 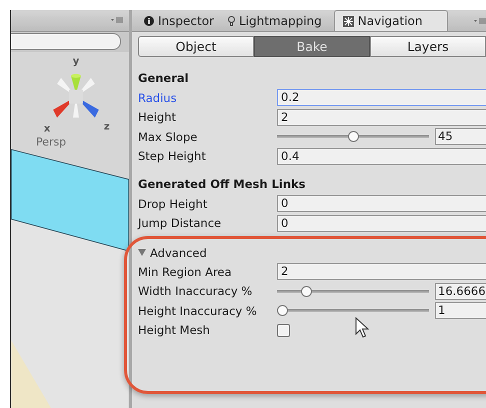 What do you see at coordinates (222, 184) in the screenshot?
I see `section-header: Generated Off Mesh Links` at bounding box center [222, 184].